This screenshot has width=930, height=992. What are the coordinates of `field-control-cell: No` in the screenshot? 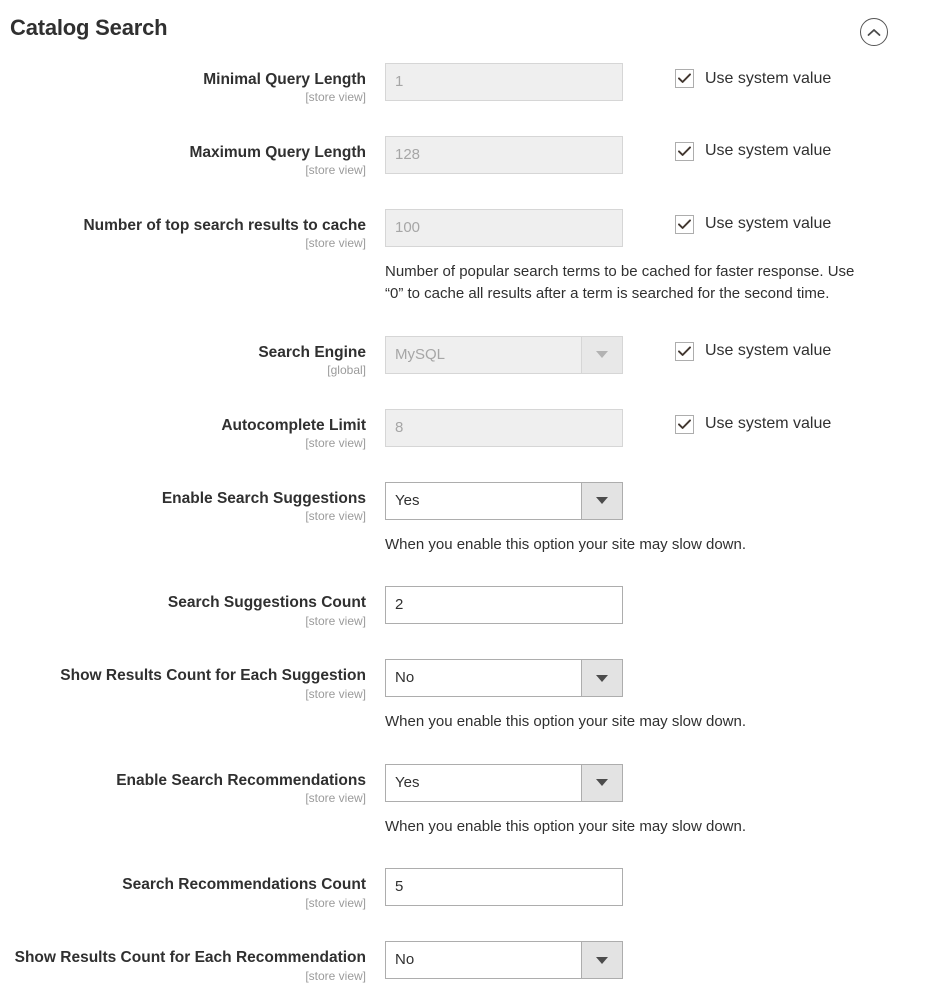 It's located at (657, 960).